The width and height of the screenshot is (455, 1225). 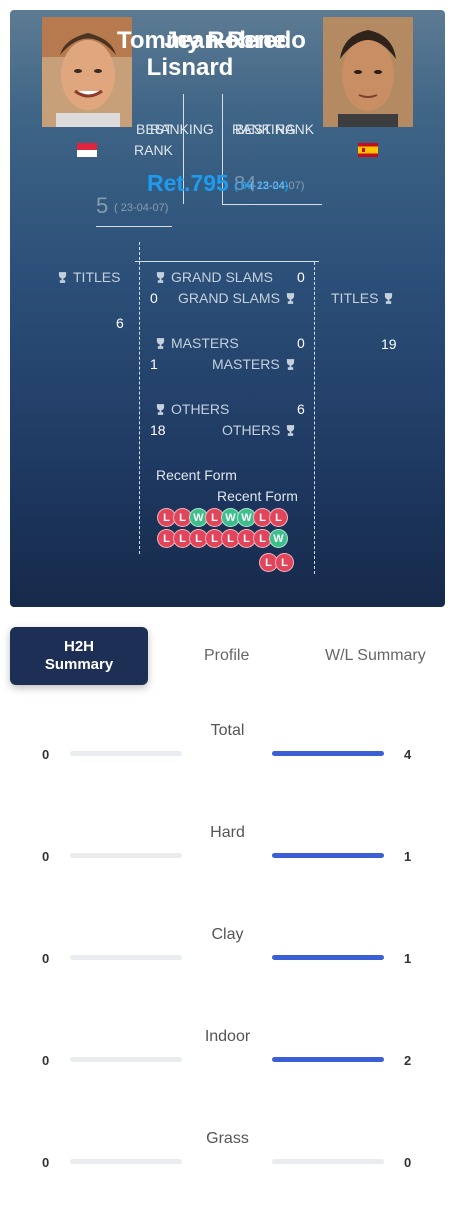 I want to click on right-others-value: 6, so click(x=301, y=409).